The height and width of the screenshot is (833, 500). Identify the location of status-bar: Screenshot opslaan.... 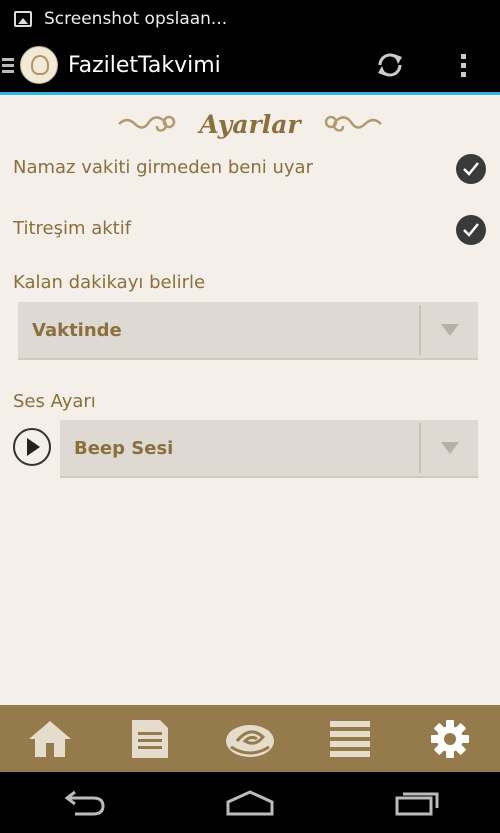
(250, 19).